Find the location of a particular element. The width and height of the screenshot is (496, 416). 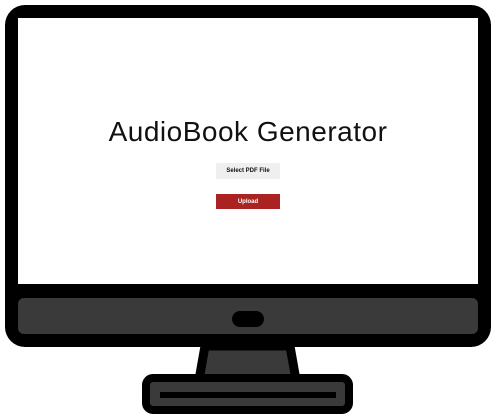

select-pdf-button: Select PDF File is located at coordinates (248, 171).